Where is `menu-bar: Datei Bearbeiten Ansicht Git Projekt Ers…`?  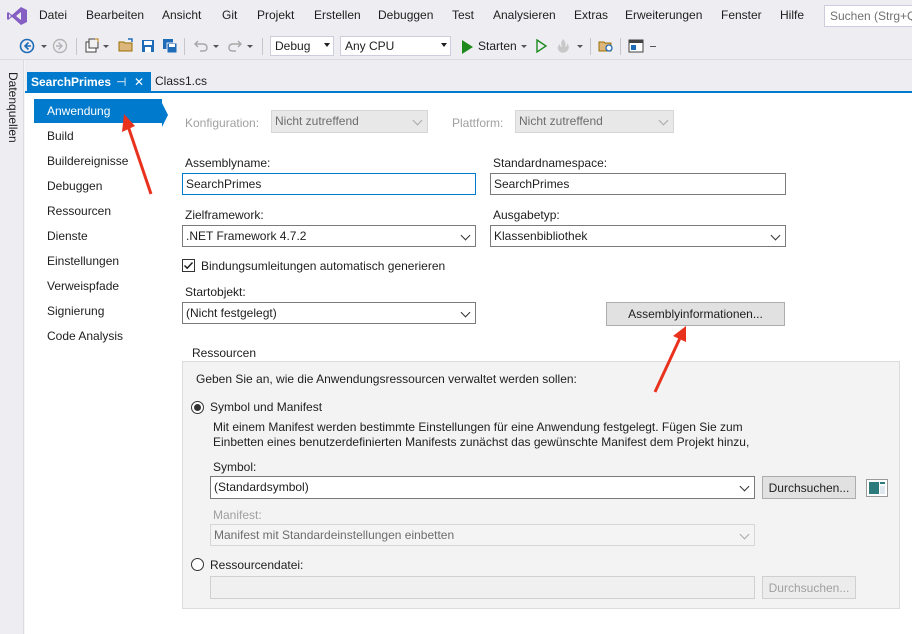 menu-bar: Datei Bearbeiten Ansicht Git Projekt Ers… is located at coordinates (456, 16).